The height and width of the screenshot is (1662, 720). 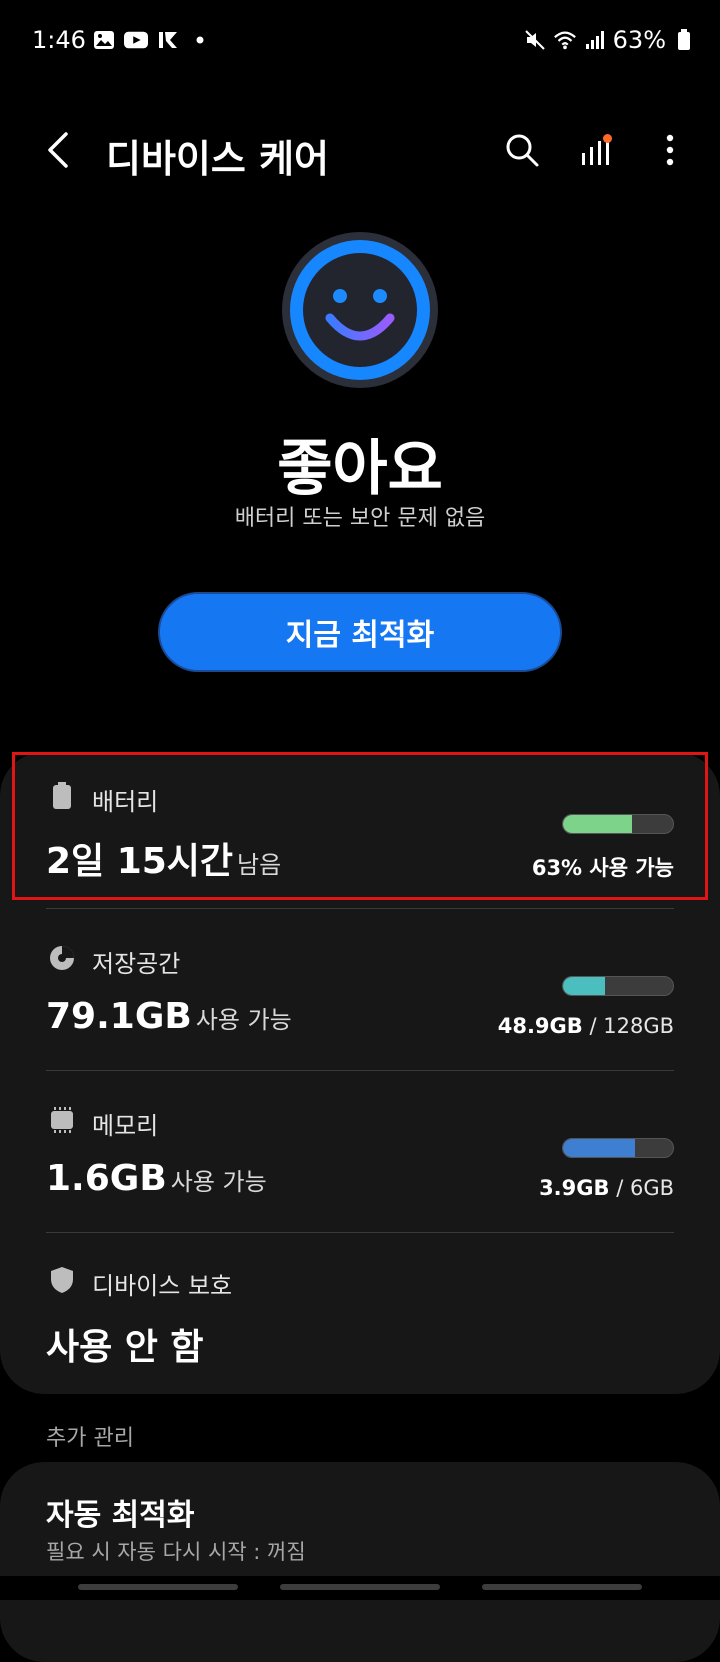 What do you see at coordinates (62, 1120) in the screenshot?
I see `memory-chip-icon` at bounding box center [62, 1120].